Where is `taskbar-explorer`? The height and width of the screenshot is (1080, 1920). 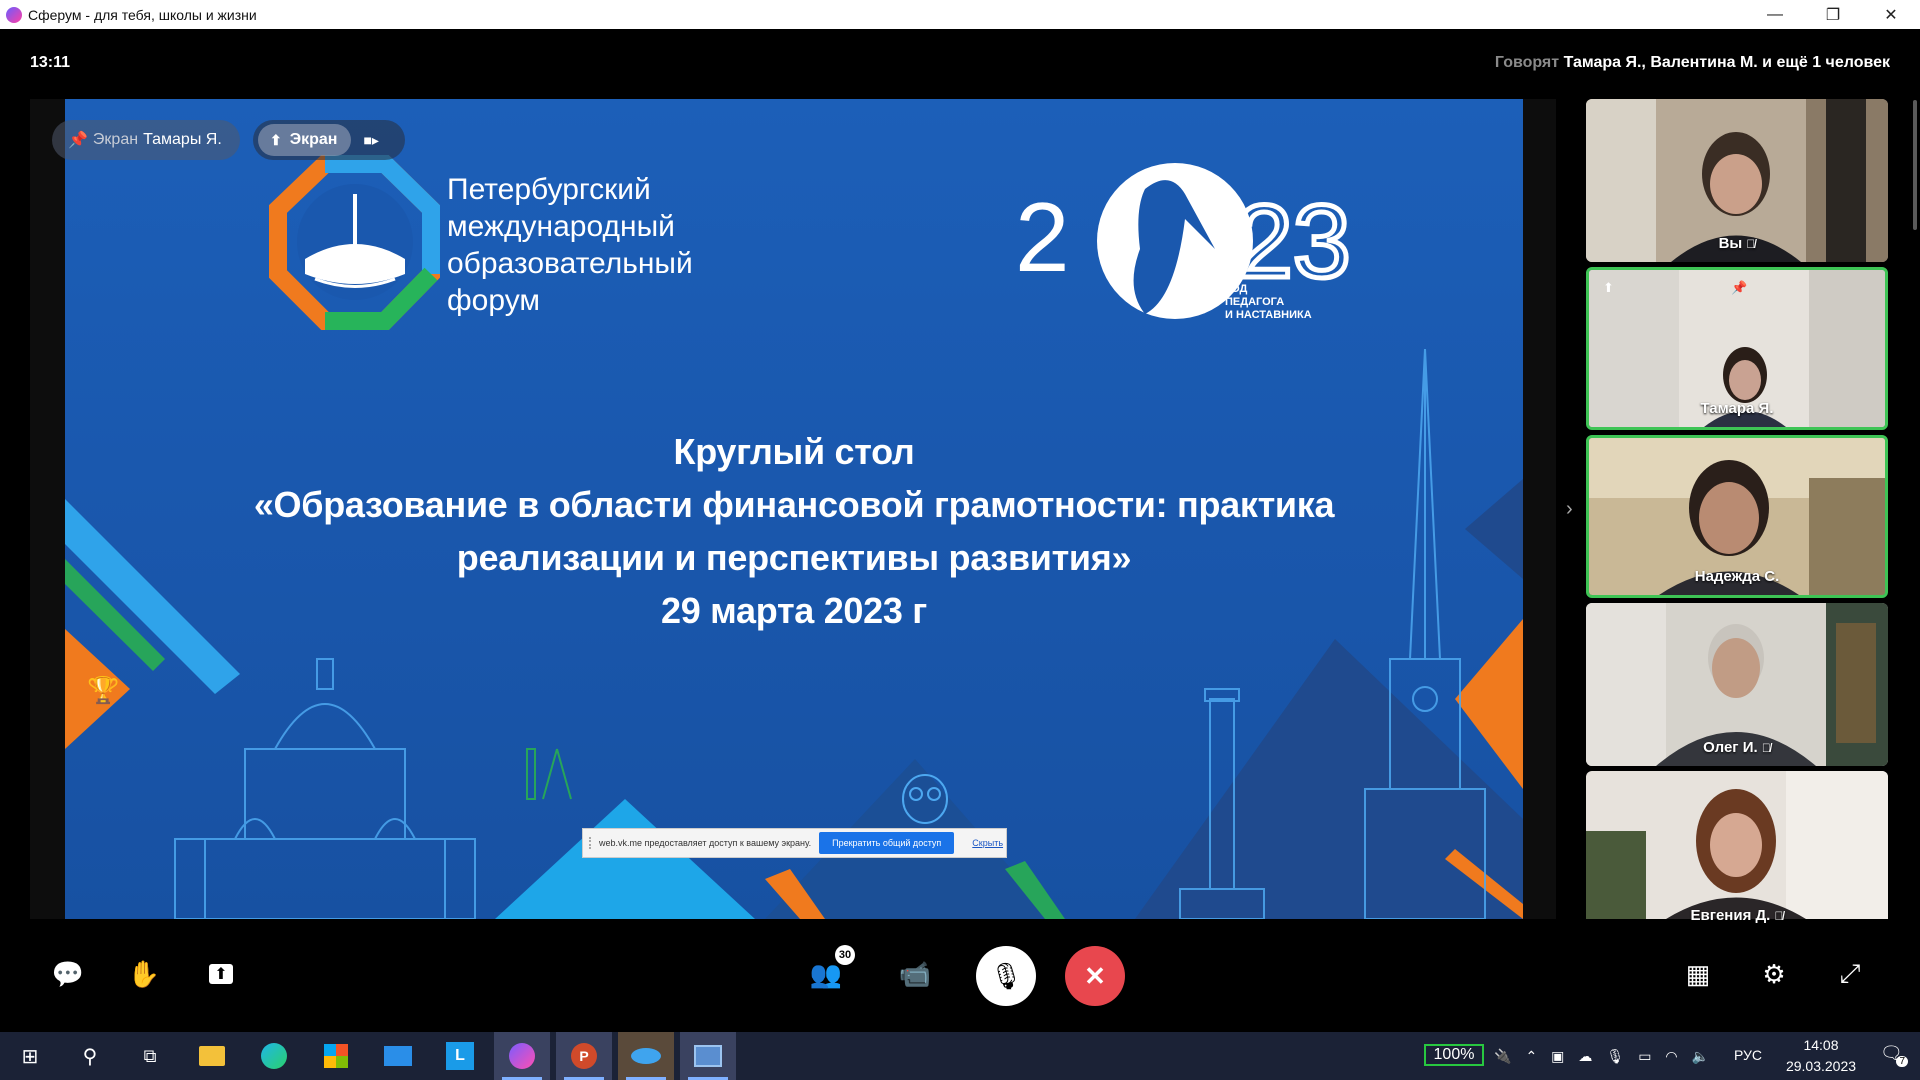 taskbar-explorer is located at coordinates (212, 1056).